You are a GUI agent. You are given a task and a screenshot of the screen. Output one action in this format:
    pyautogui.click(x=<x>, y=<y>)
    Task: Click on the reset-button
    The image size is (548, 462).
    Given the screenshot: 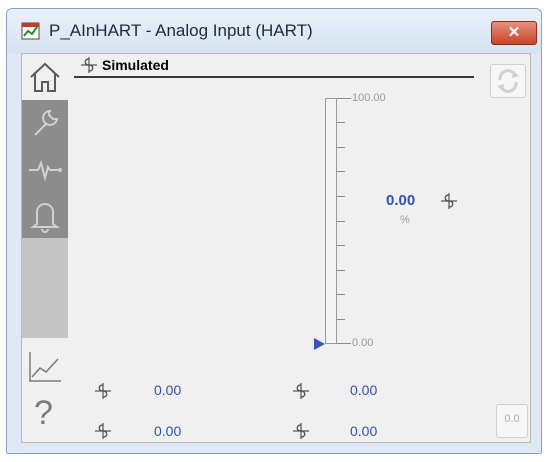 What is the action you would take?
    pyautogui.click(x=508, y=81)
    